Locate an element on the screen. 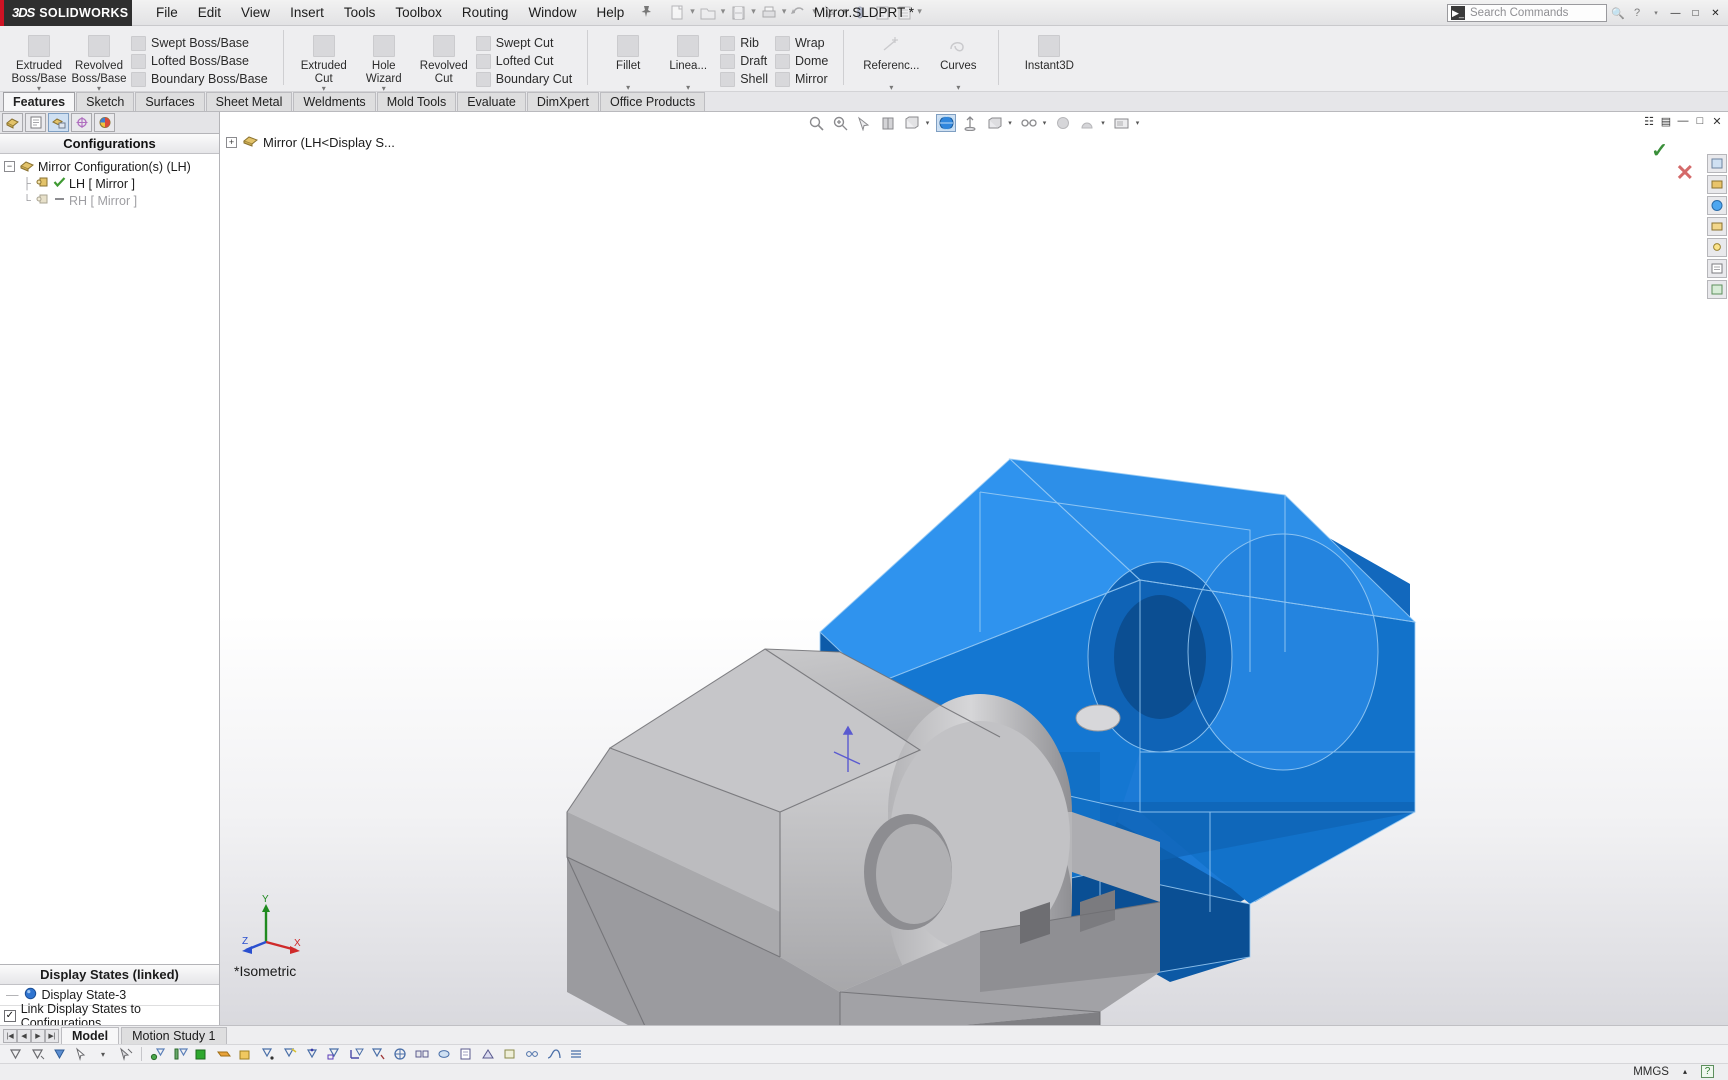 Image resolution: width=1728 pixels, height=1080 pixels. lofted-cut-button: Lofted Cut is located at coordinates (525, 61).